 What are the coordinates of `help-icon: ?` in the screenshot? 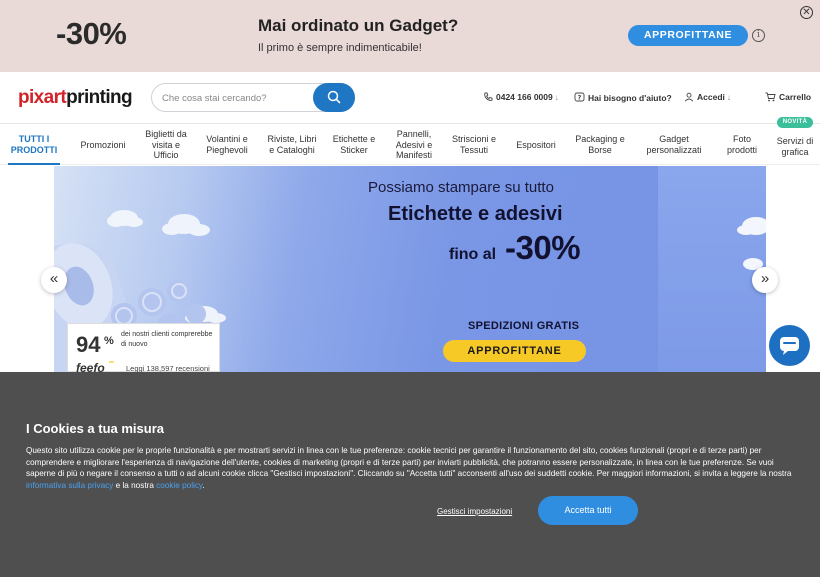 It's located at (579, 97).